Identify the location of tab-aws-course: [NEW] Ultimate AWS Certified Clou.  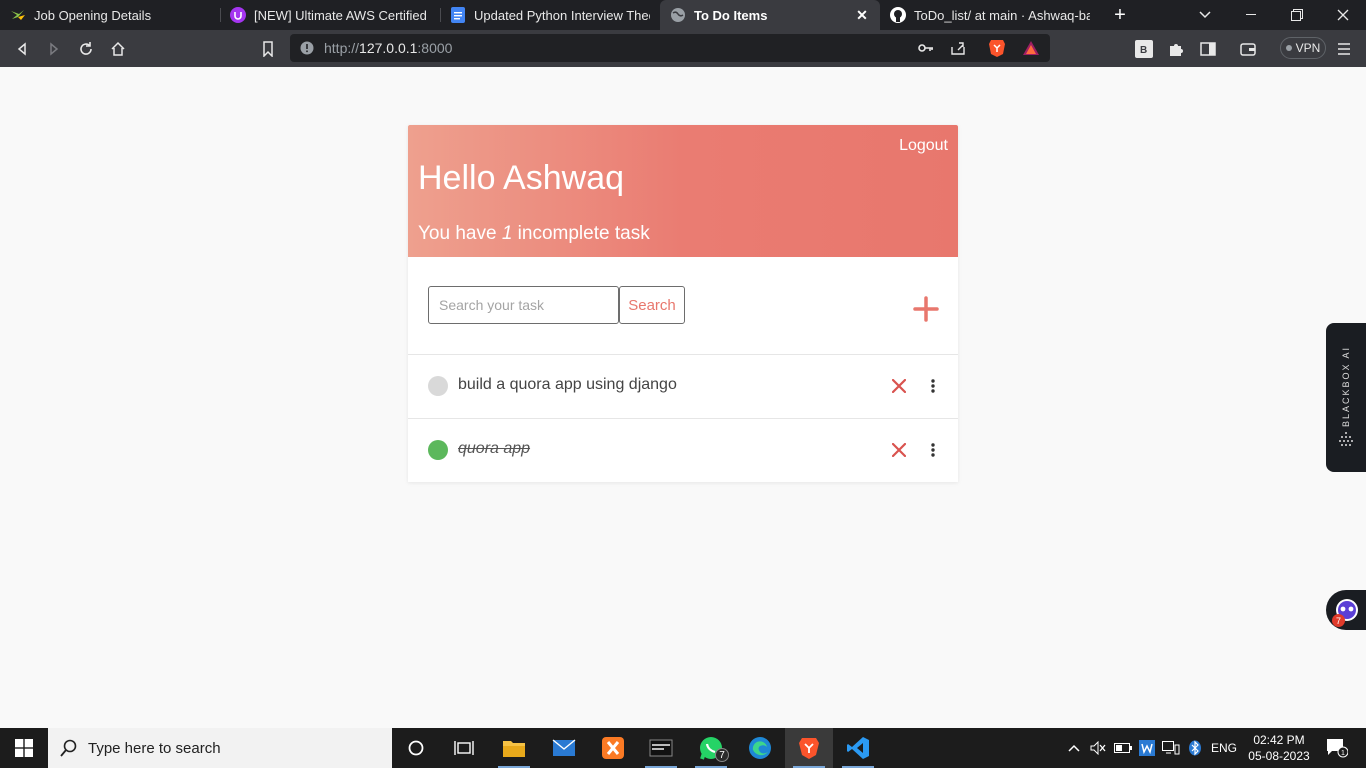
(330, 15).